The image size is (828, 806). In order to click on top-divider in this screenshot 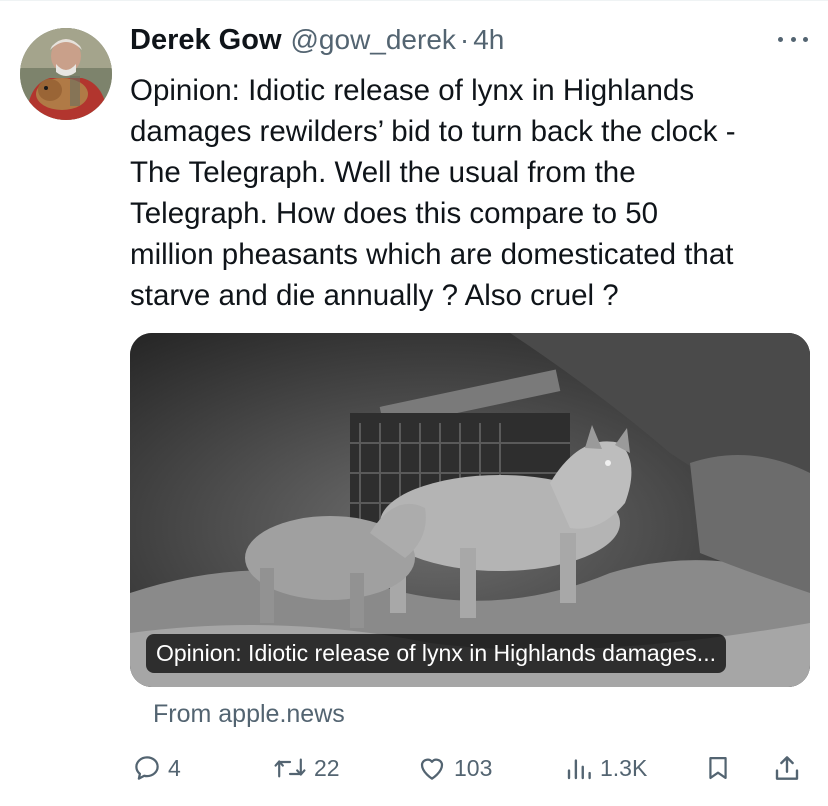, I will do `click(414, 0)`.